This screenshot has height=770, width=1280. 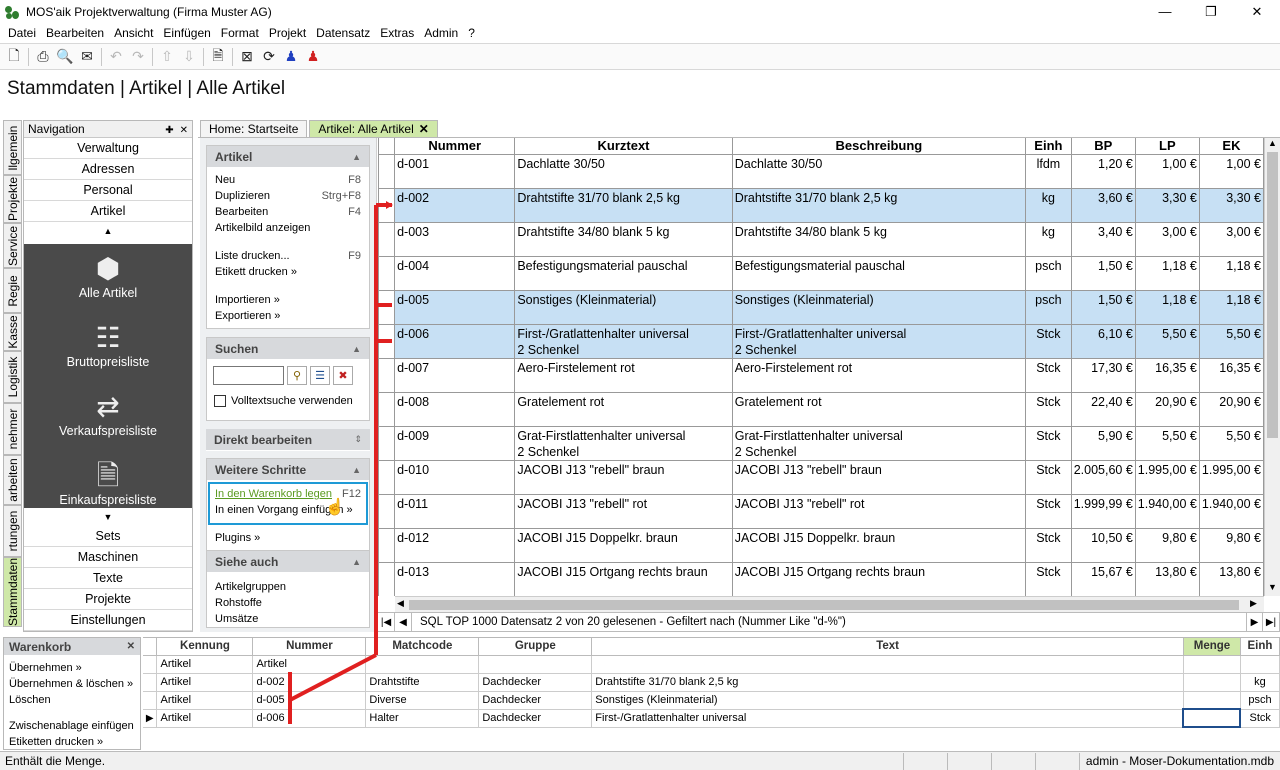 I want to click on cell-menge, so click(x=1212, y=700).